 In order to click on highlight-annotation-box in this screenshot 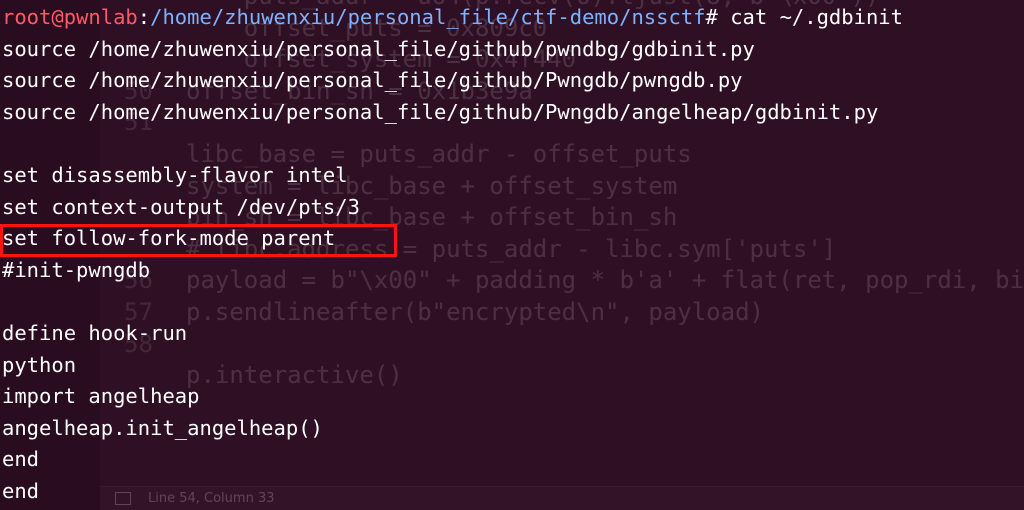, I will do `click(198, 240)`.